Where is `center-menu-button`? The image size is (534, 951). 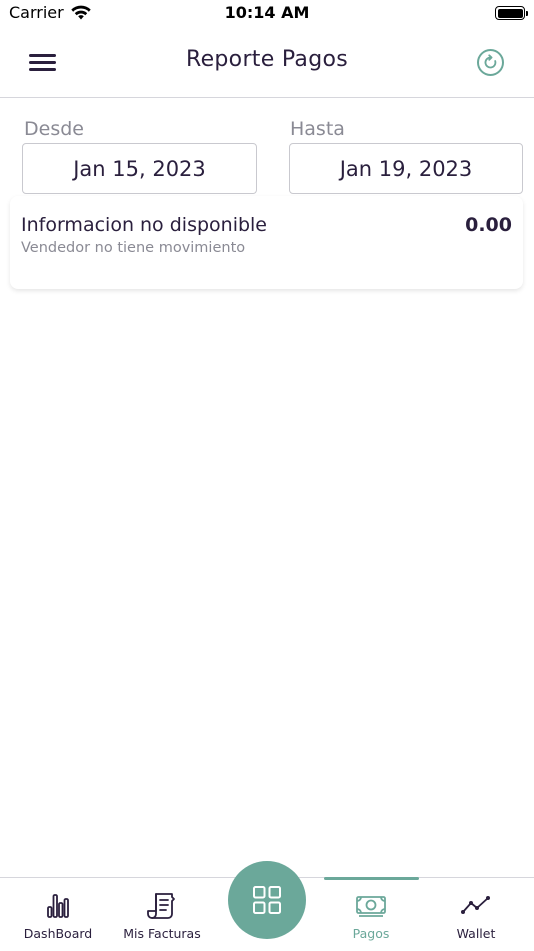 center-menu-button is located at coordinates (267, 900).